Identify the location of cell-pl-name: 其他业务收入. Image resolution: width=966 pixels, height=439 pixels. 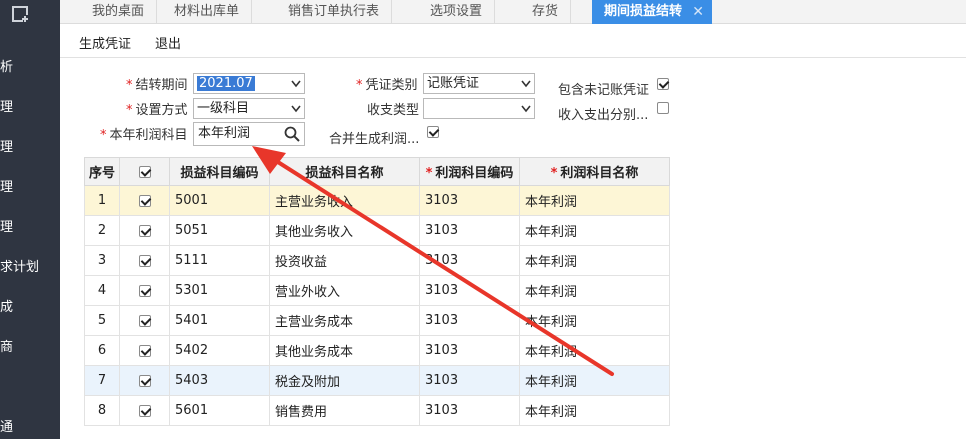
(344, 230).